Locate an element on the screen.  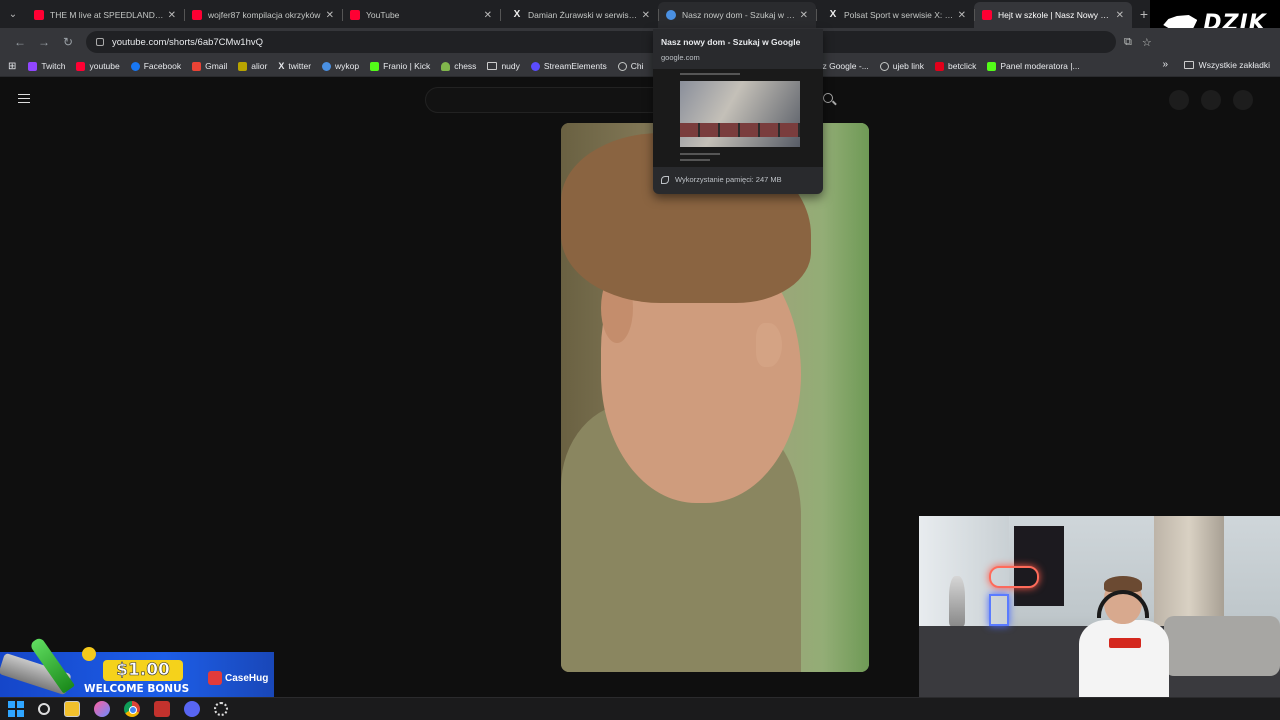
create-button is located at coordinates (1179, 100).